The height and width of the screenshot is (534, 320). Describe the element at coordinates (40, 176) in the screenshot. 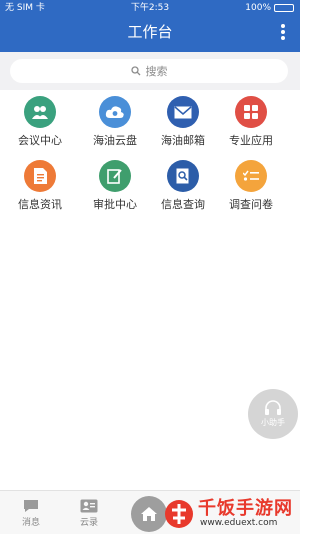

I see `document-icon` at that location.